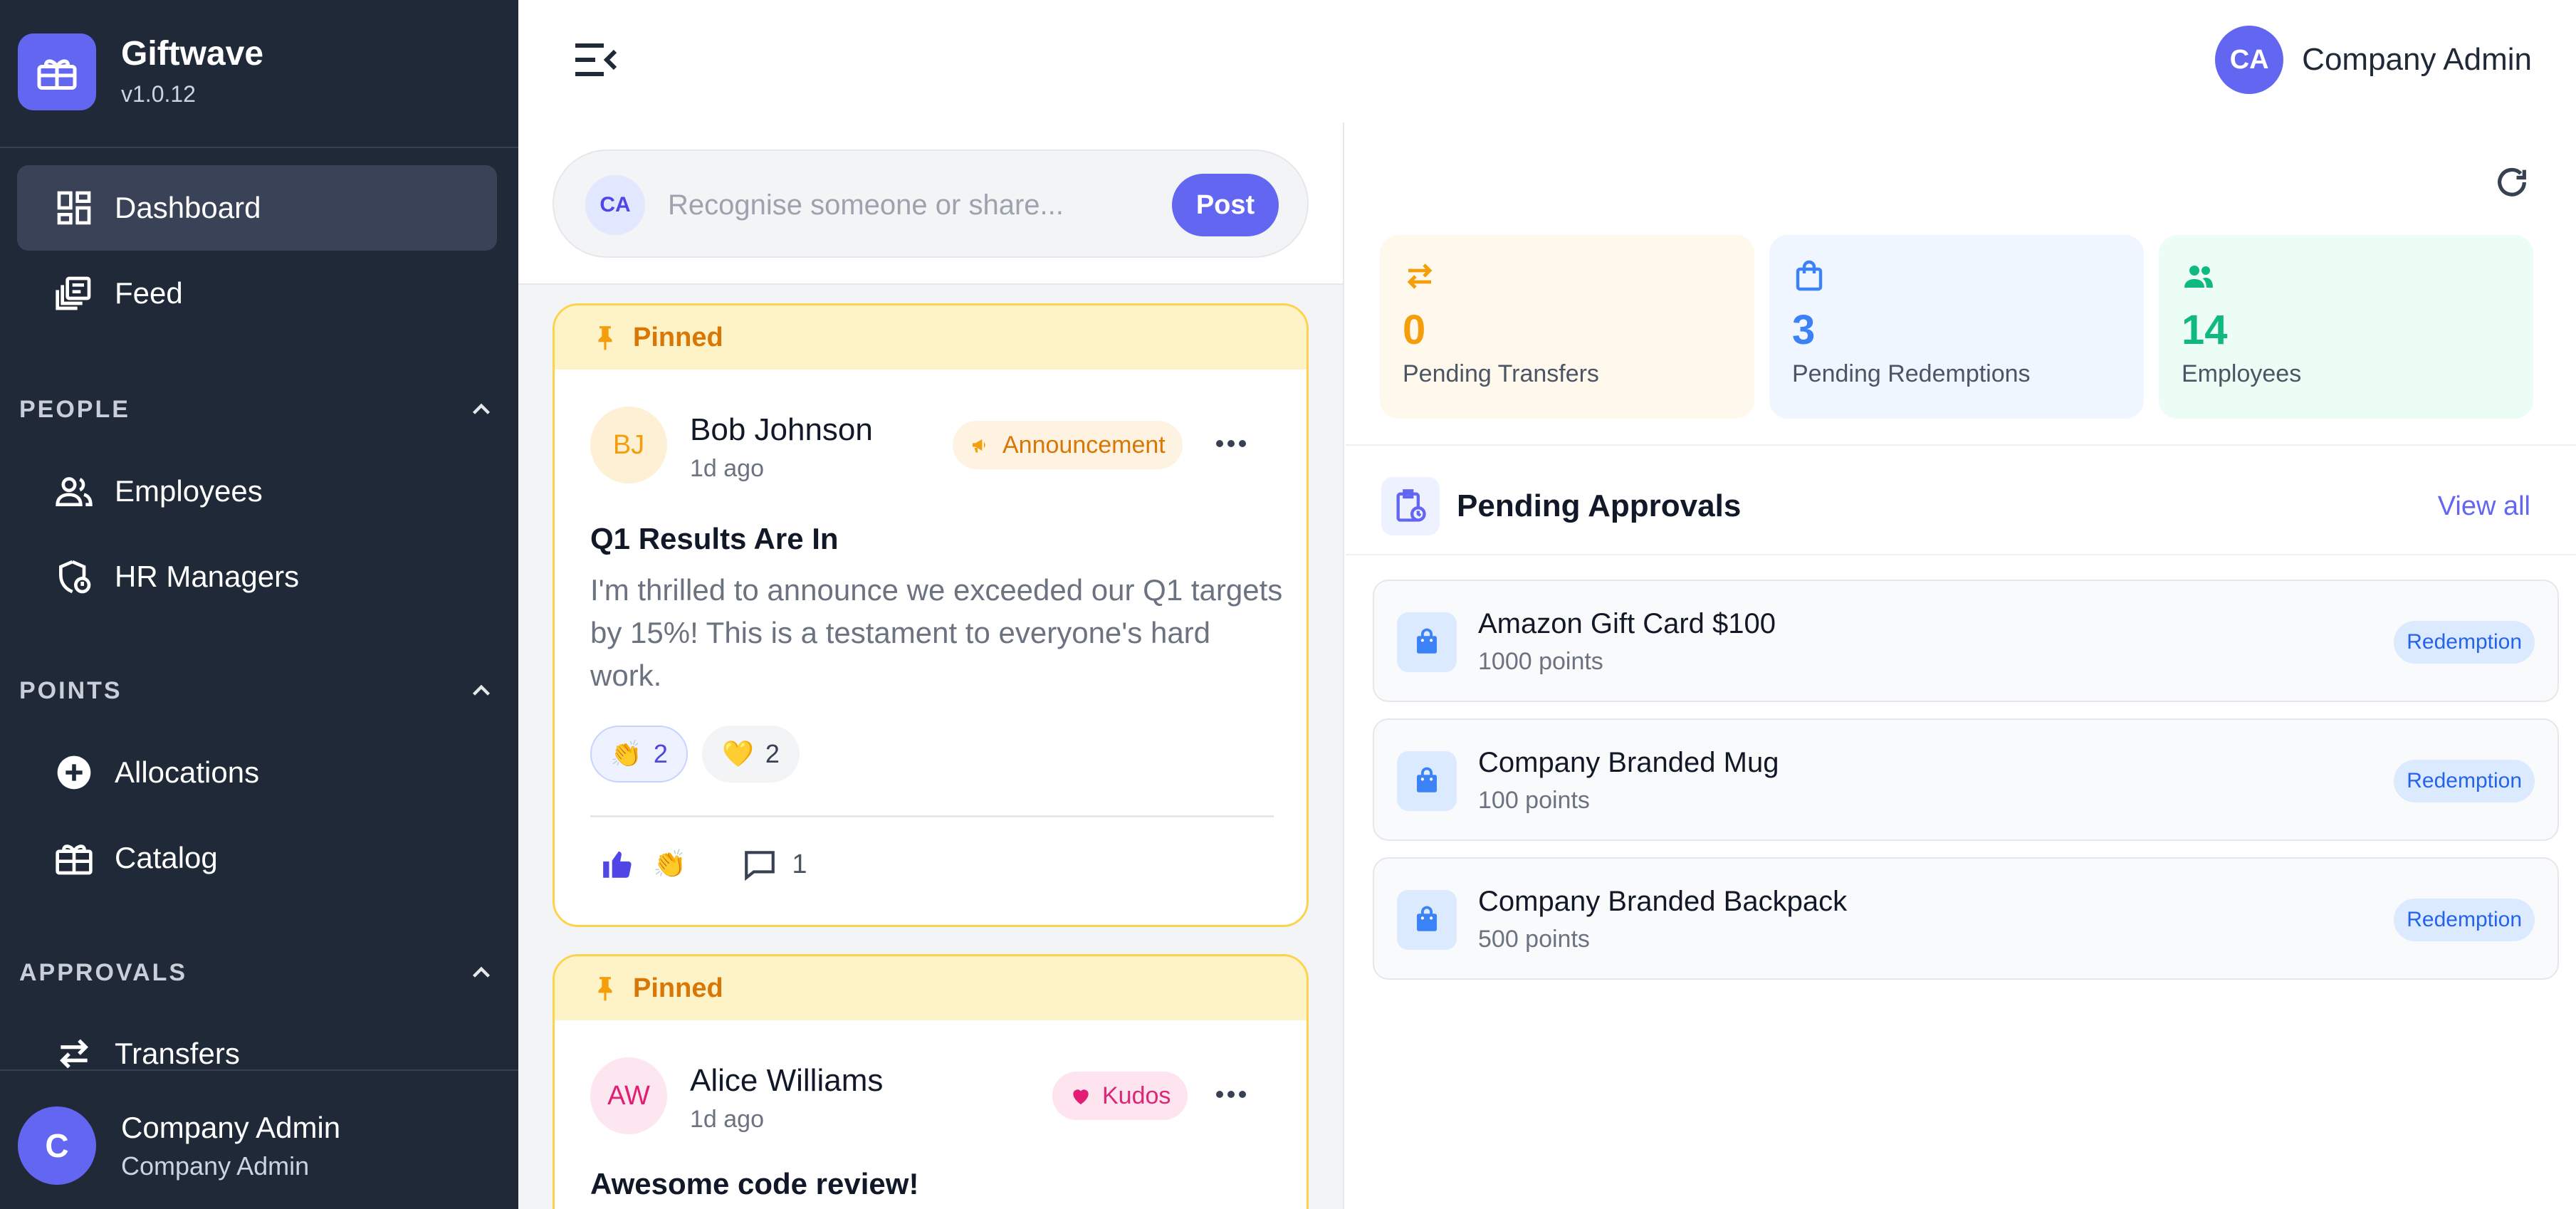  I want to click on post-title: Awesome code review!, so click(754, 1183).